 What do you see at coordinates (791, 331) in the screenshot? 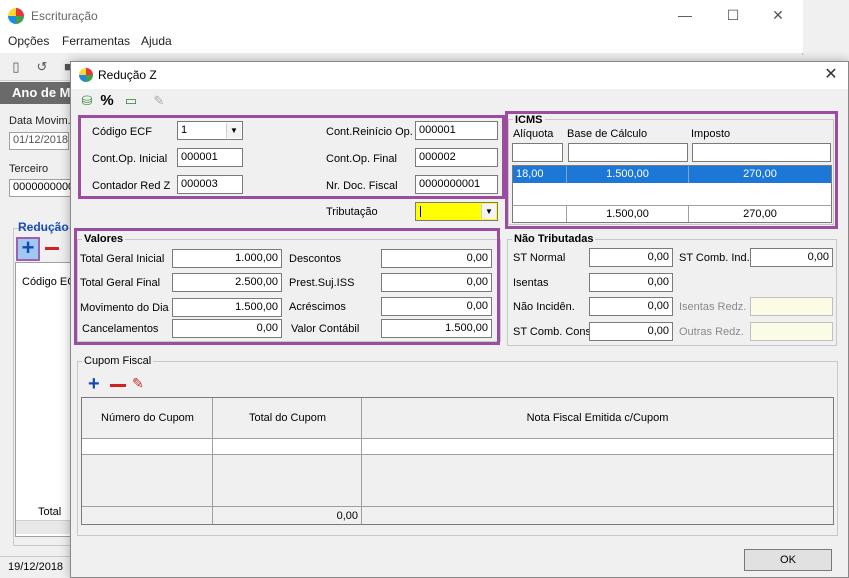
I see `outras-redz-field` at bounding box center [791, 331].